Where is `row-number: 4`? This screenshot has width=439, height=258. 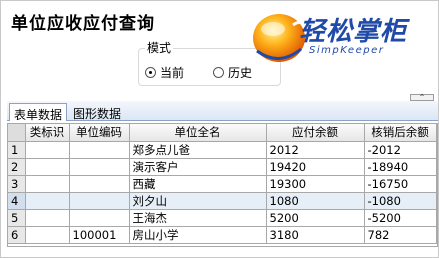 row-number: 4 is located at coordinates (17, 201).